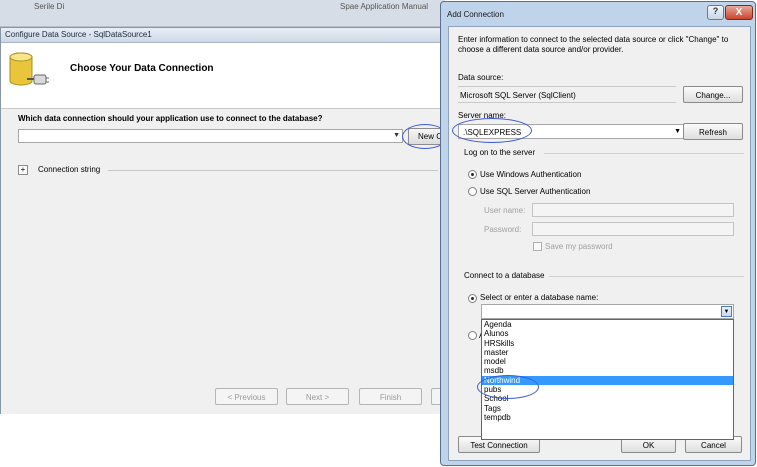  What do you see at coordinates (531, 174) in the screenshot?
I see `windows-auth-label: Use Windows Authentication` at bounding box center [531, 174].